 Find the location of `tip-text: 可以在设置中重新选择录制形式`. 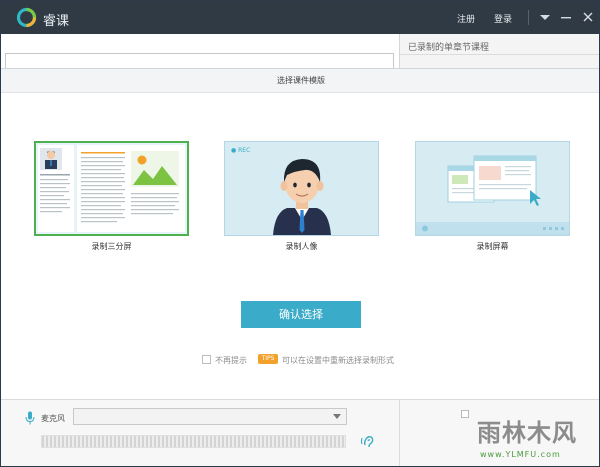

tip-text: 可以在设置中重新选择录制形式 is located at coordinates (338, 360).